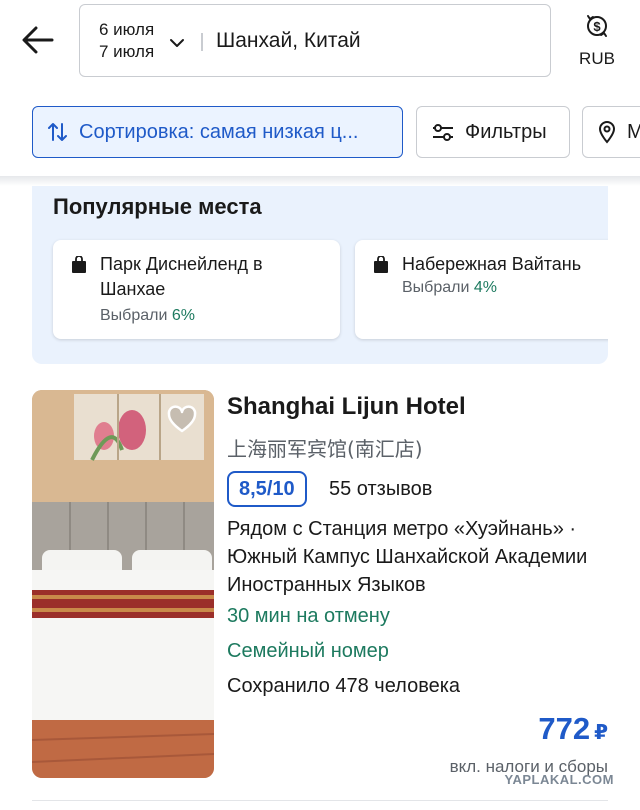 This screenshot has height=810, width=640. What do you see at coordinates (57, 132) in the screenshot?
I see `sort-arrows-icon` at bounding box center [57, 132].